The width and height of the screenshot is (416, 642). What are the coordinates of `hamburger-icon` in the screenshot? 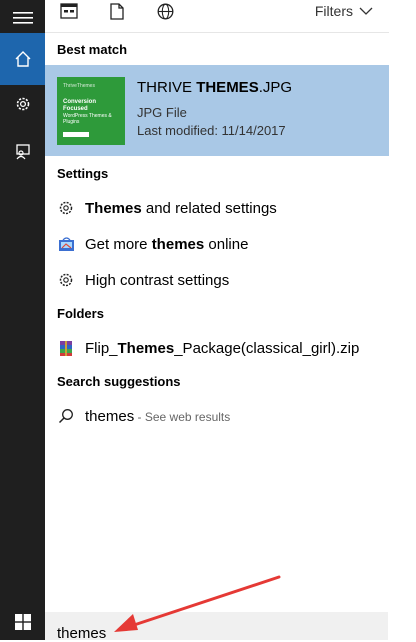 It's located at (22, 18).